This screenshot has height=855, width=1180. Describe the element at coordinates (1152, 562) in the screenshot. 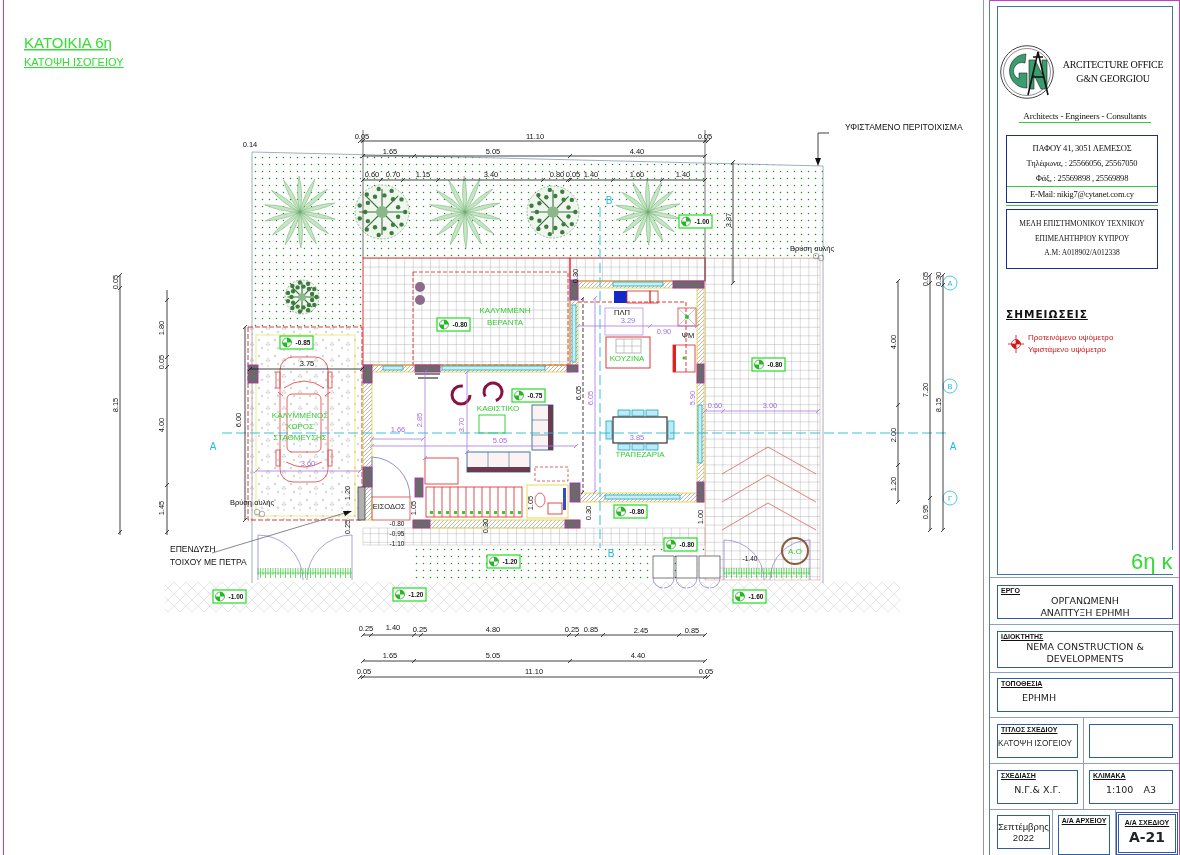

I see `sheet-label: 6η κ` at that location.